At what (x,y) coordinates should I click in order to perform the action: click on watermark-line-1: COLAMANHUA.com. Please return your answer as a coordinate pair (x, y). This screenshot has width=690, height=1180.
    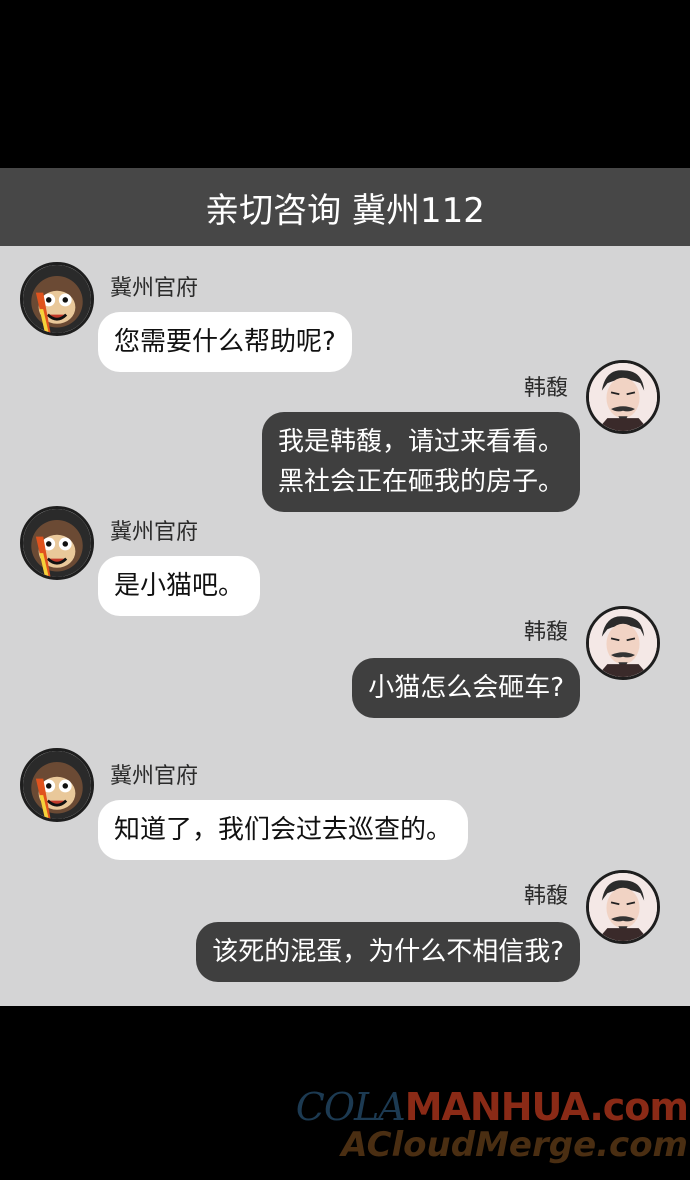
    Looking at the image, I should click on (490, 1107).